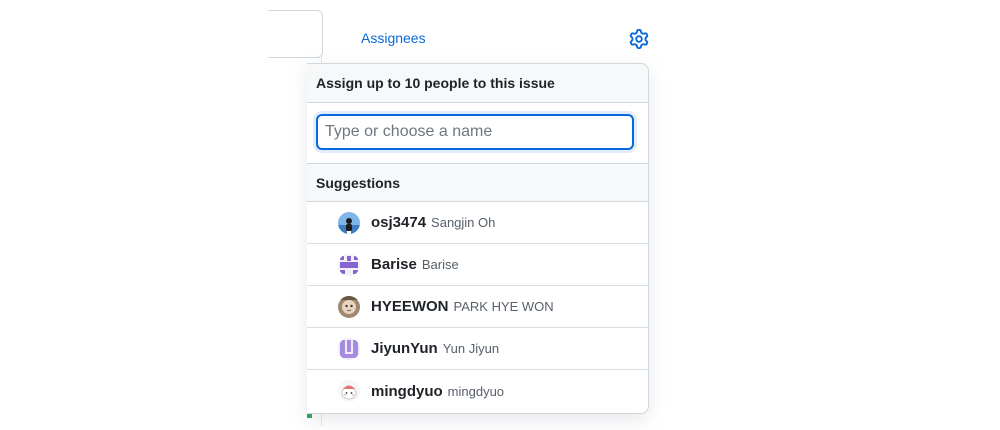 The height and width of the screenshot is (430, 1000). I want to click on gear-icon, so click(639, 39).